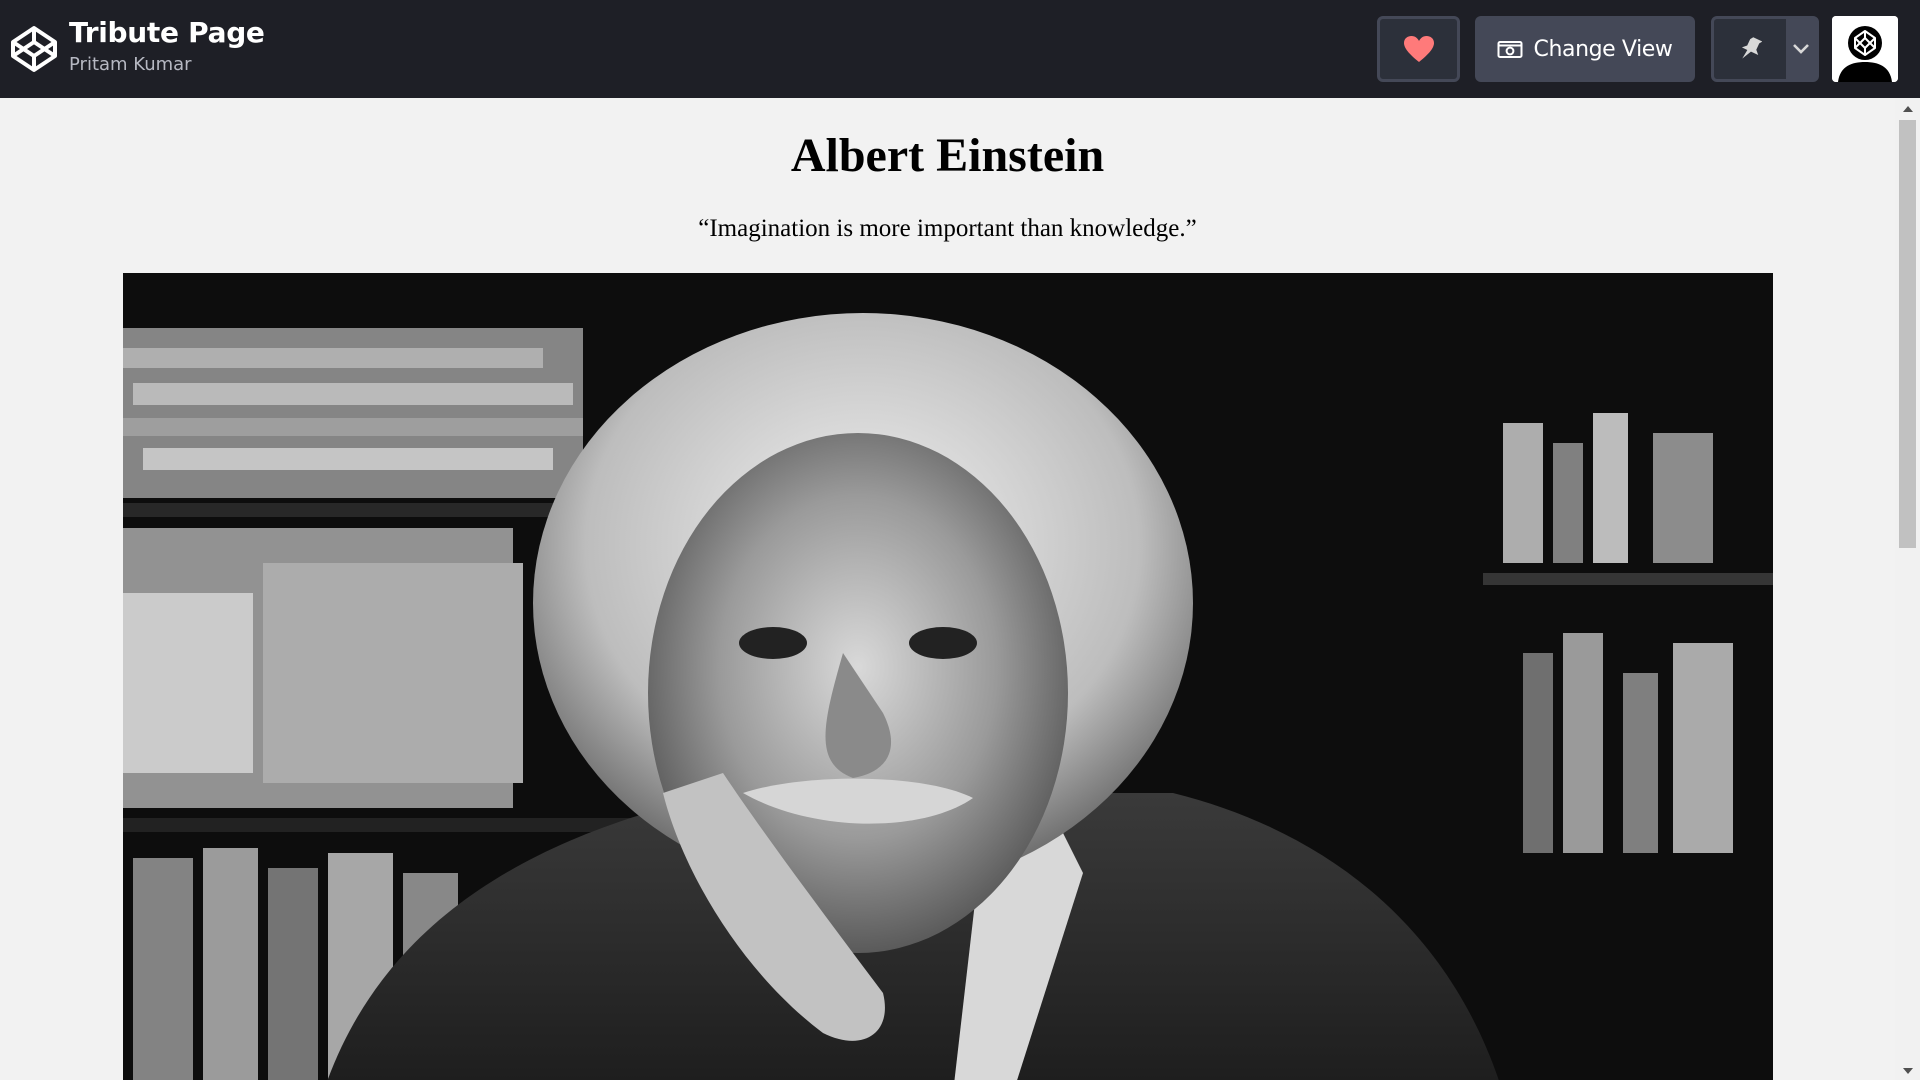  What do you see at coordinates (1908, 109) in the screenshot?
I see `scroll-up-arrow-icon` at bounding box center [1908, 109].